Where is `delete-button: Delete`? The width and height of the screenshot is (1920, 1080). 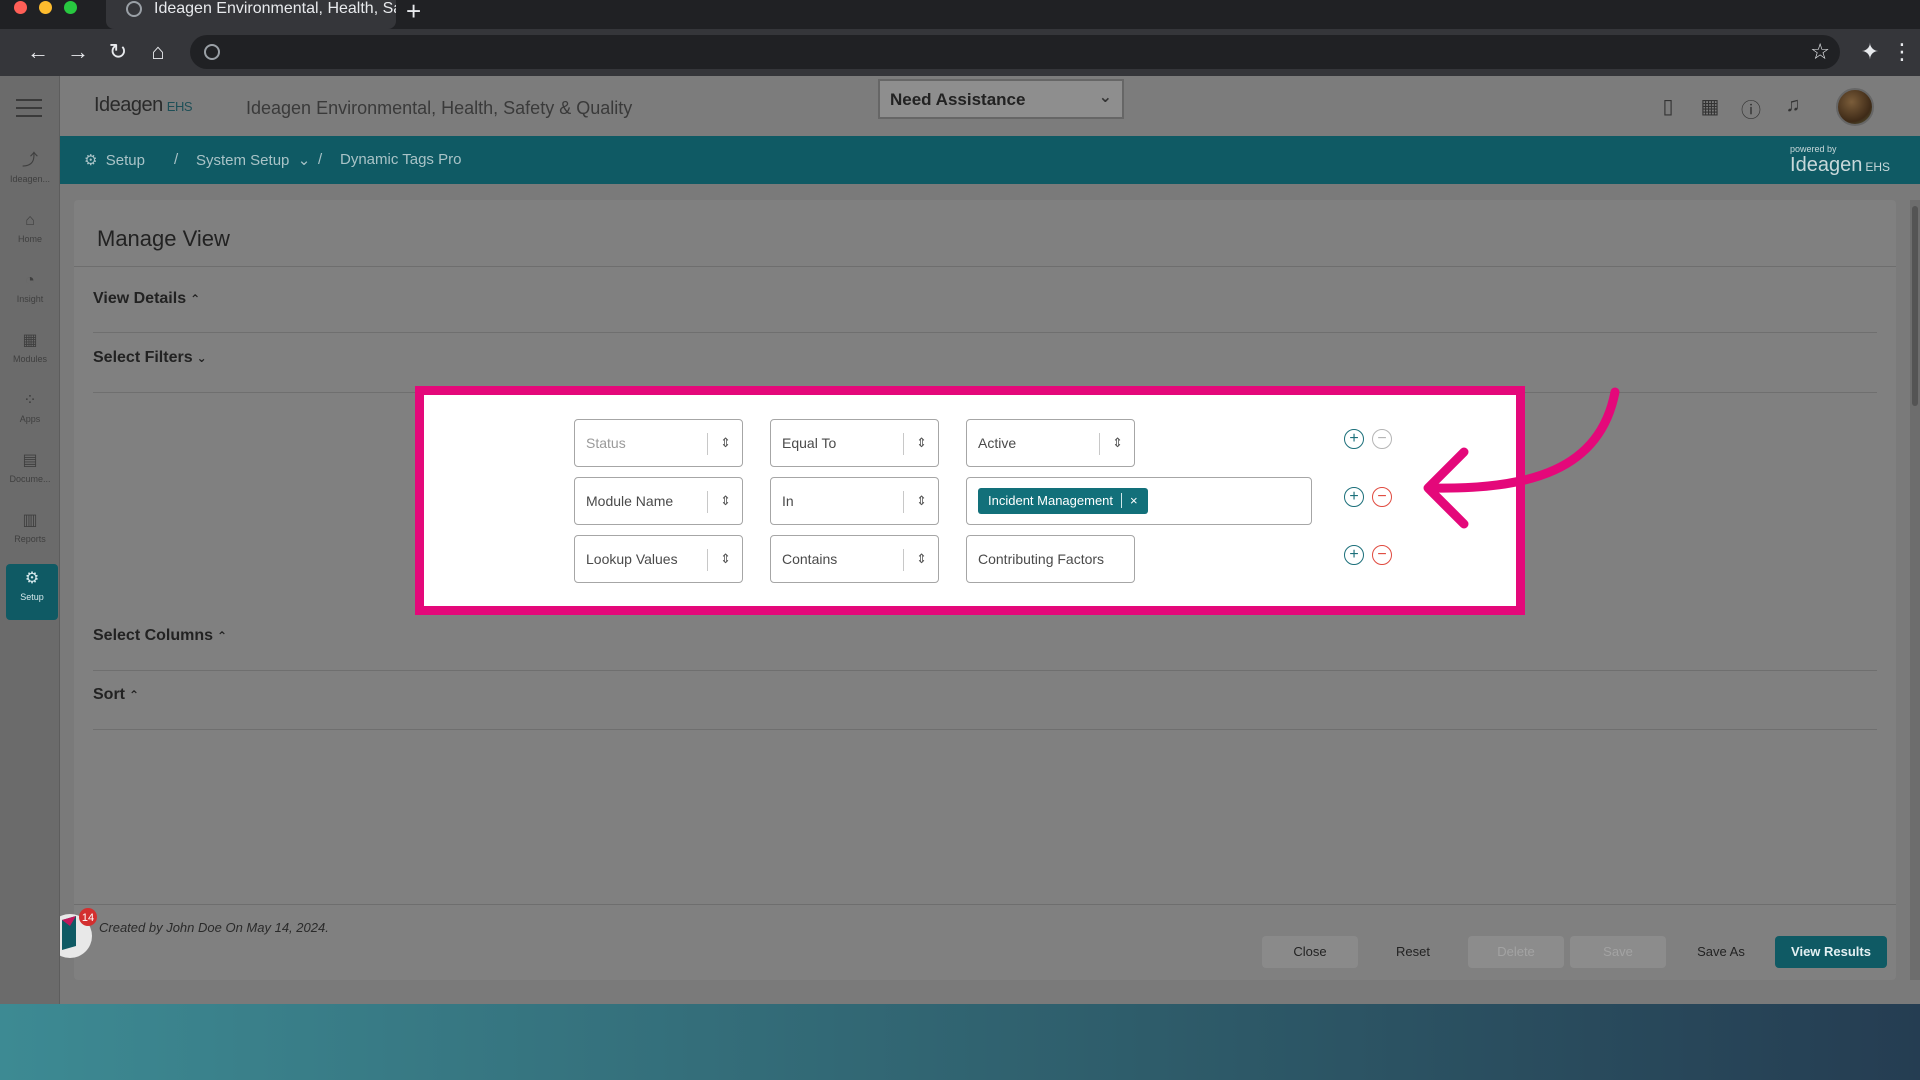 delete-button: Delete is located at coordinates (1516, 952).